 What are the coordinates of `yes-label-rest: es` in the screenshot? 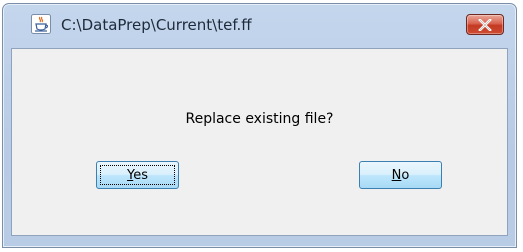 It's located at (140, 175).